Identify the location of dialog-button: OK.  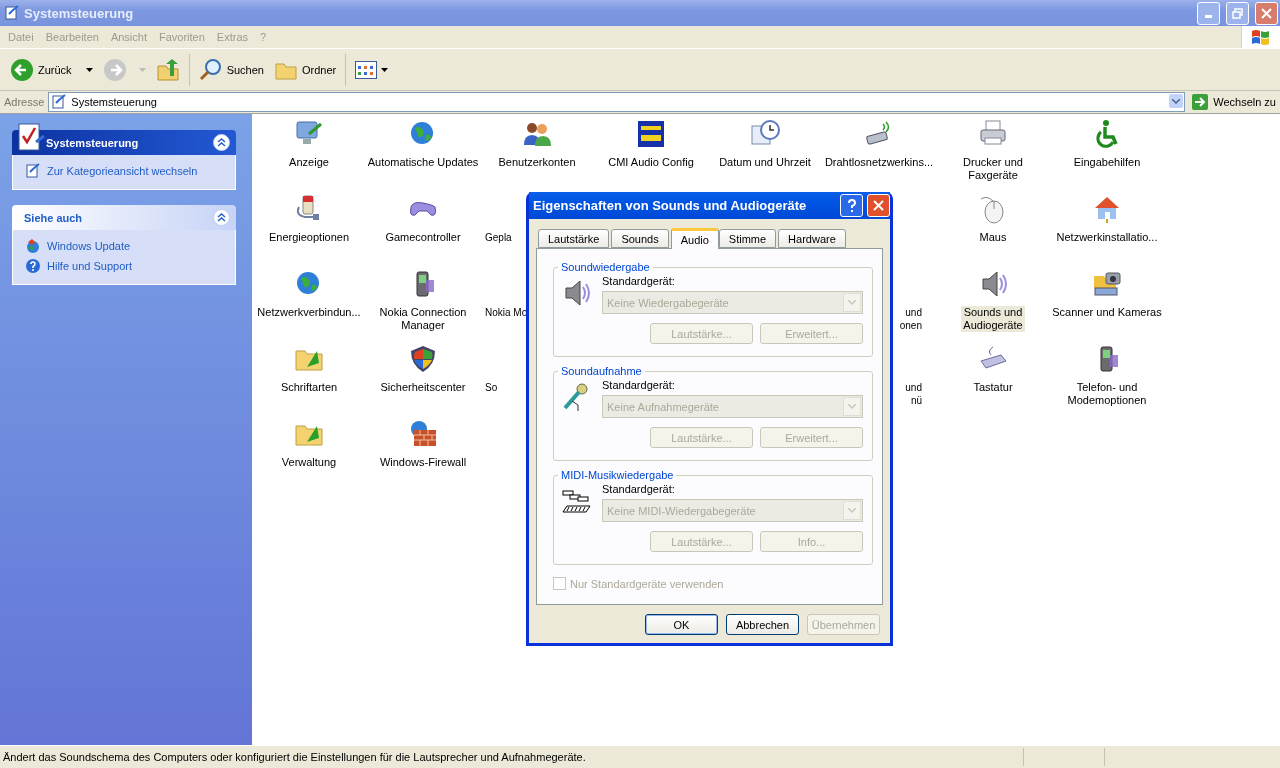
(681, 624).